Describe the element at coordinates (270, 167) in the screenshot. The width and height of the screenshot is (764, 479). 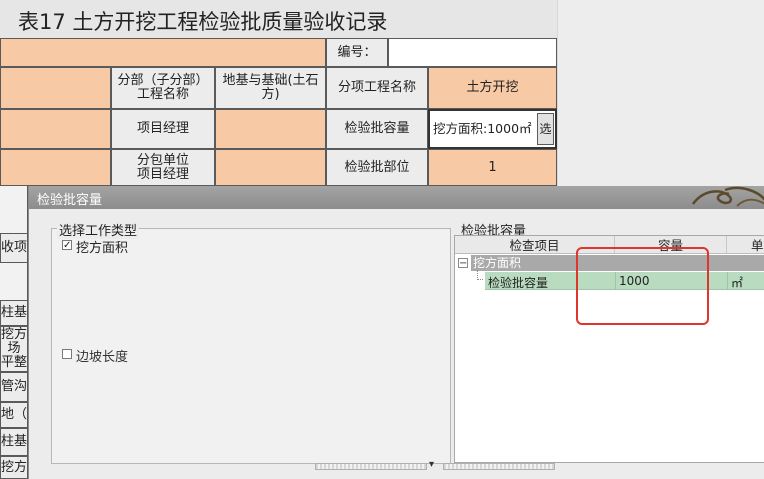
I see `sub-manager-value` at that location.